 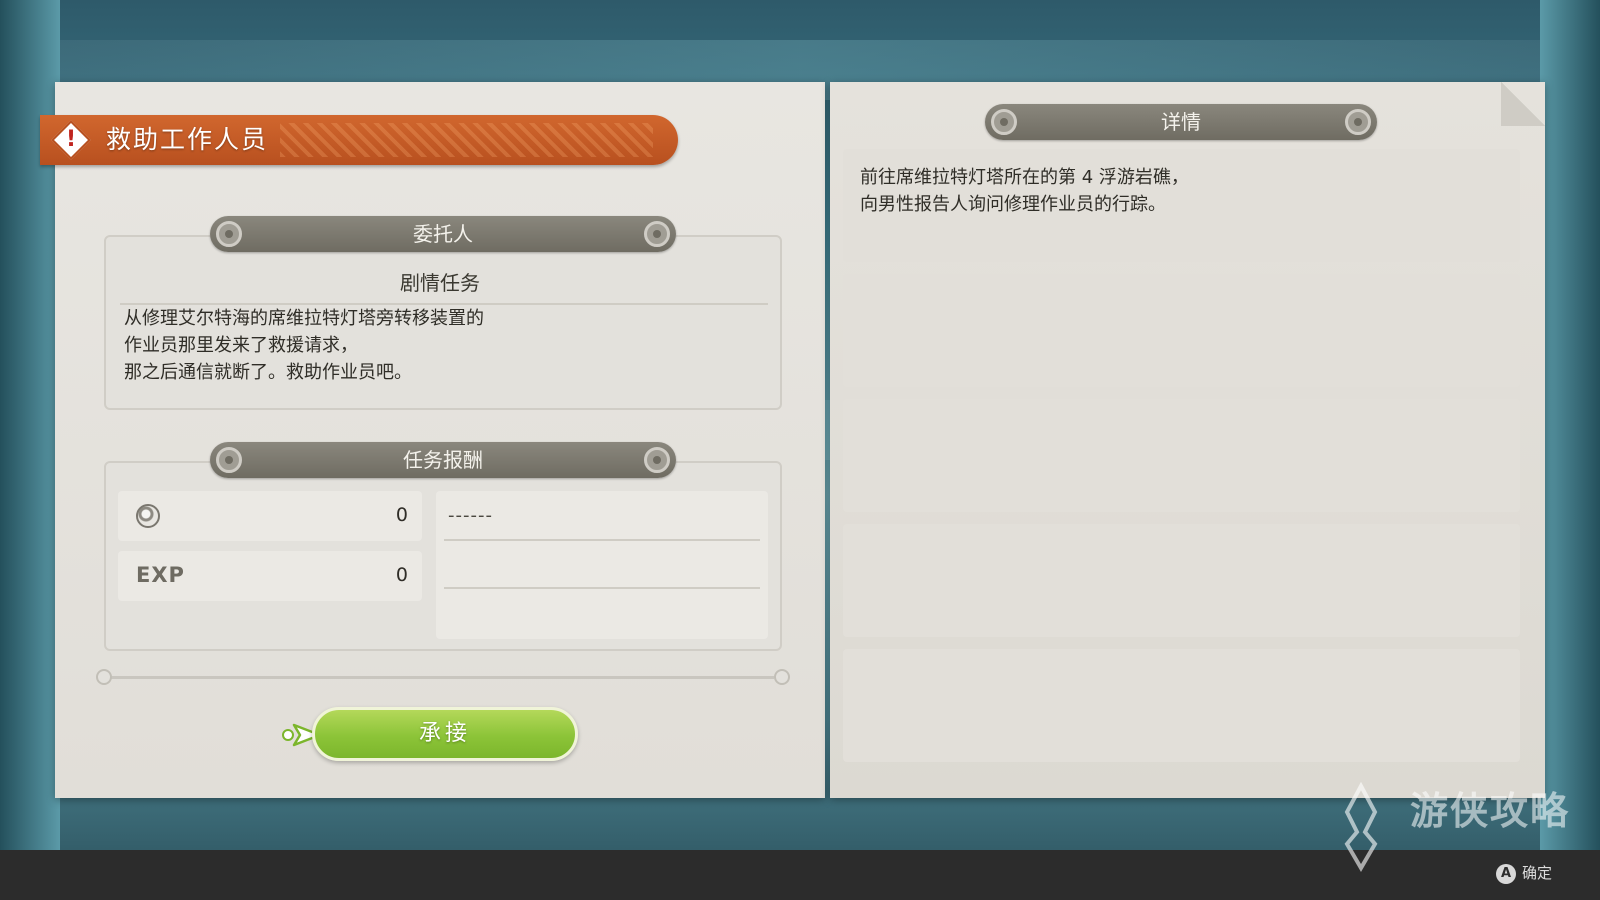 I want to click on rewards-header: 任务报酬, so click(x=443, y=460).